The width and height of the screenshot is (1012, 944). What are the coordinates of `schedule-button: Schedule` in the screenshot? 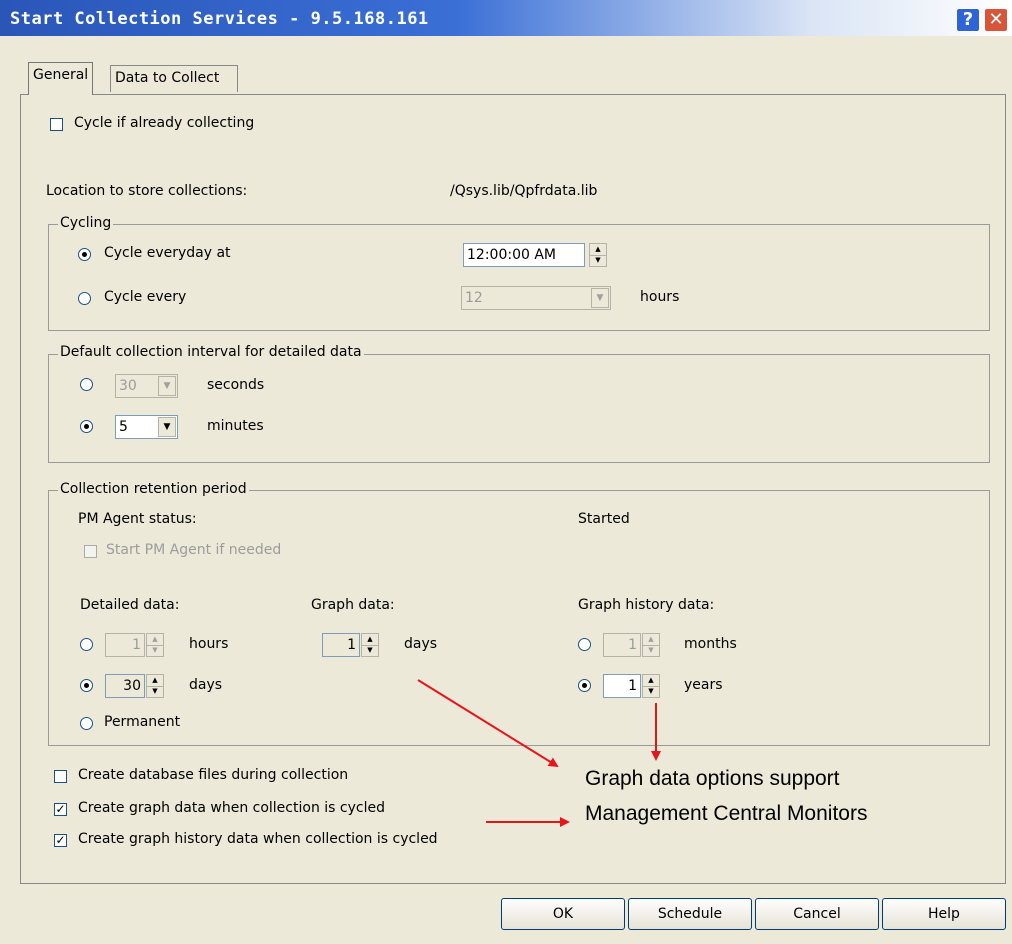 It's located at (690, 914).